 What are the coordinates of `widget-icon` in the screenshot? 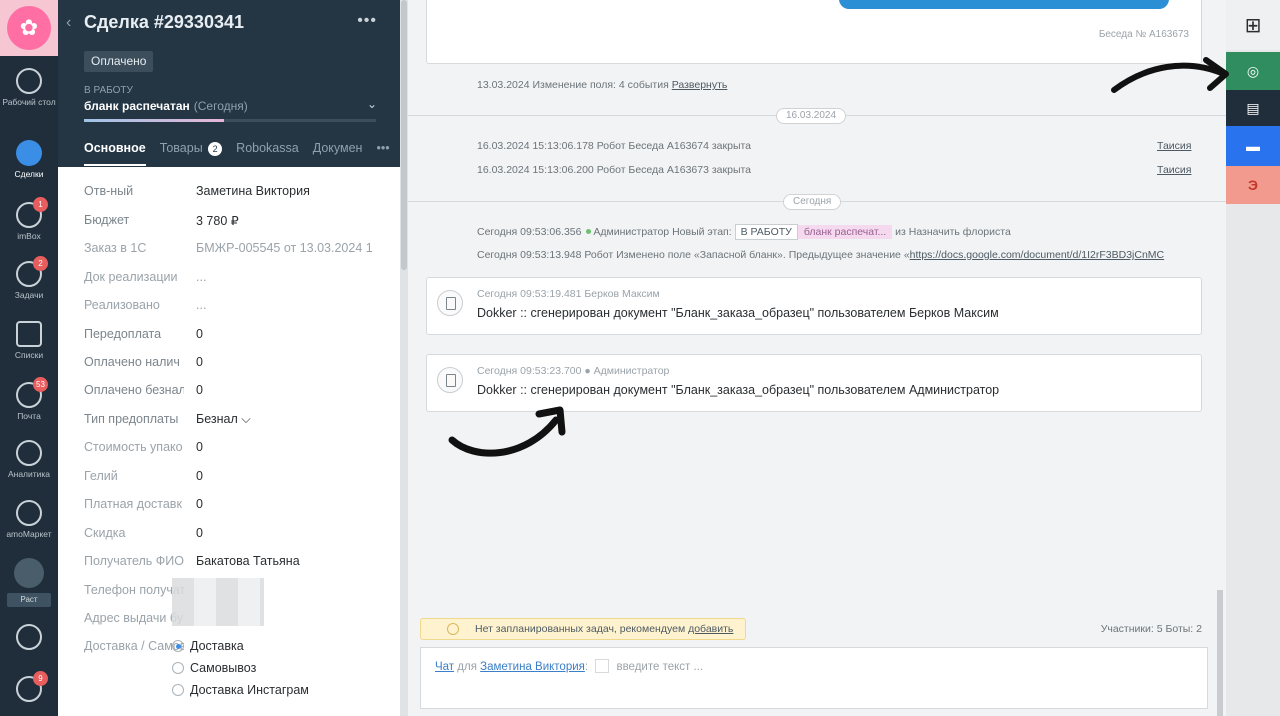 It's located at (29, 573).